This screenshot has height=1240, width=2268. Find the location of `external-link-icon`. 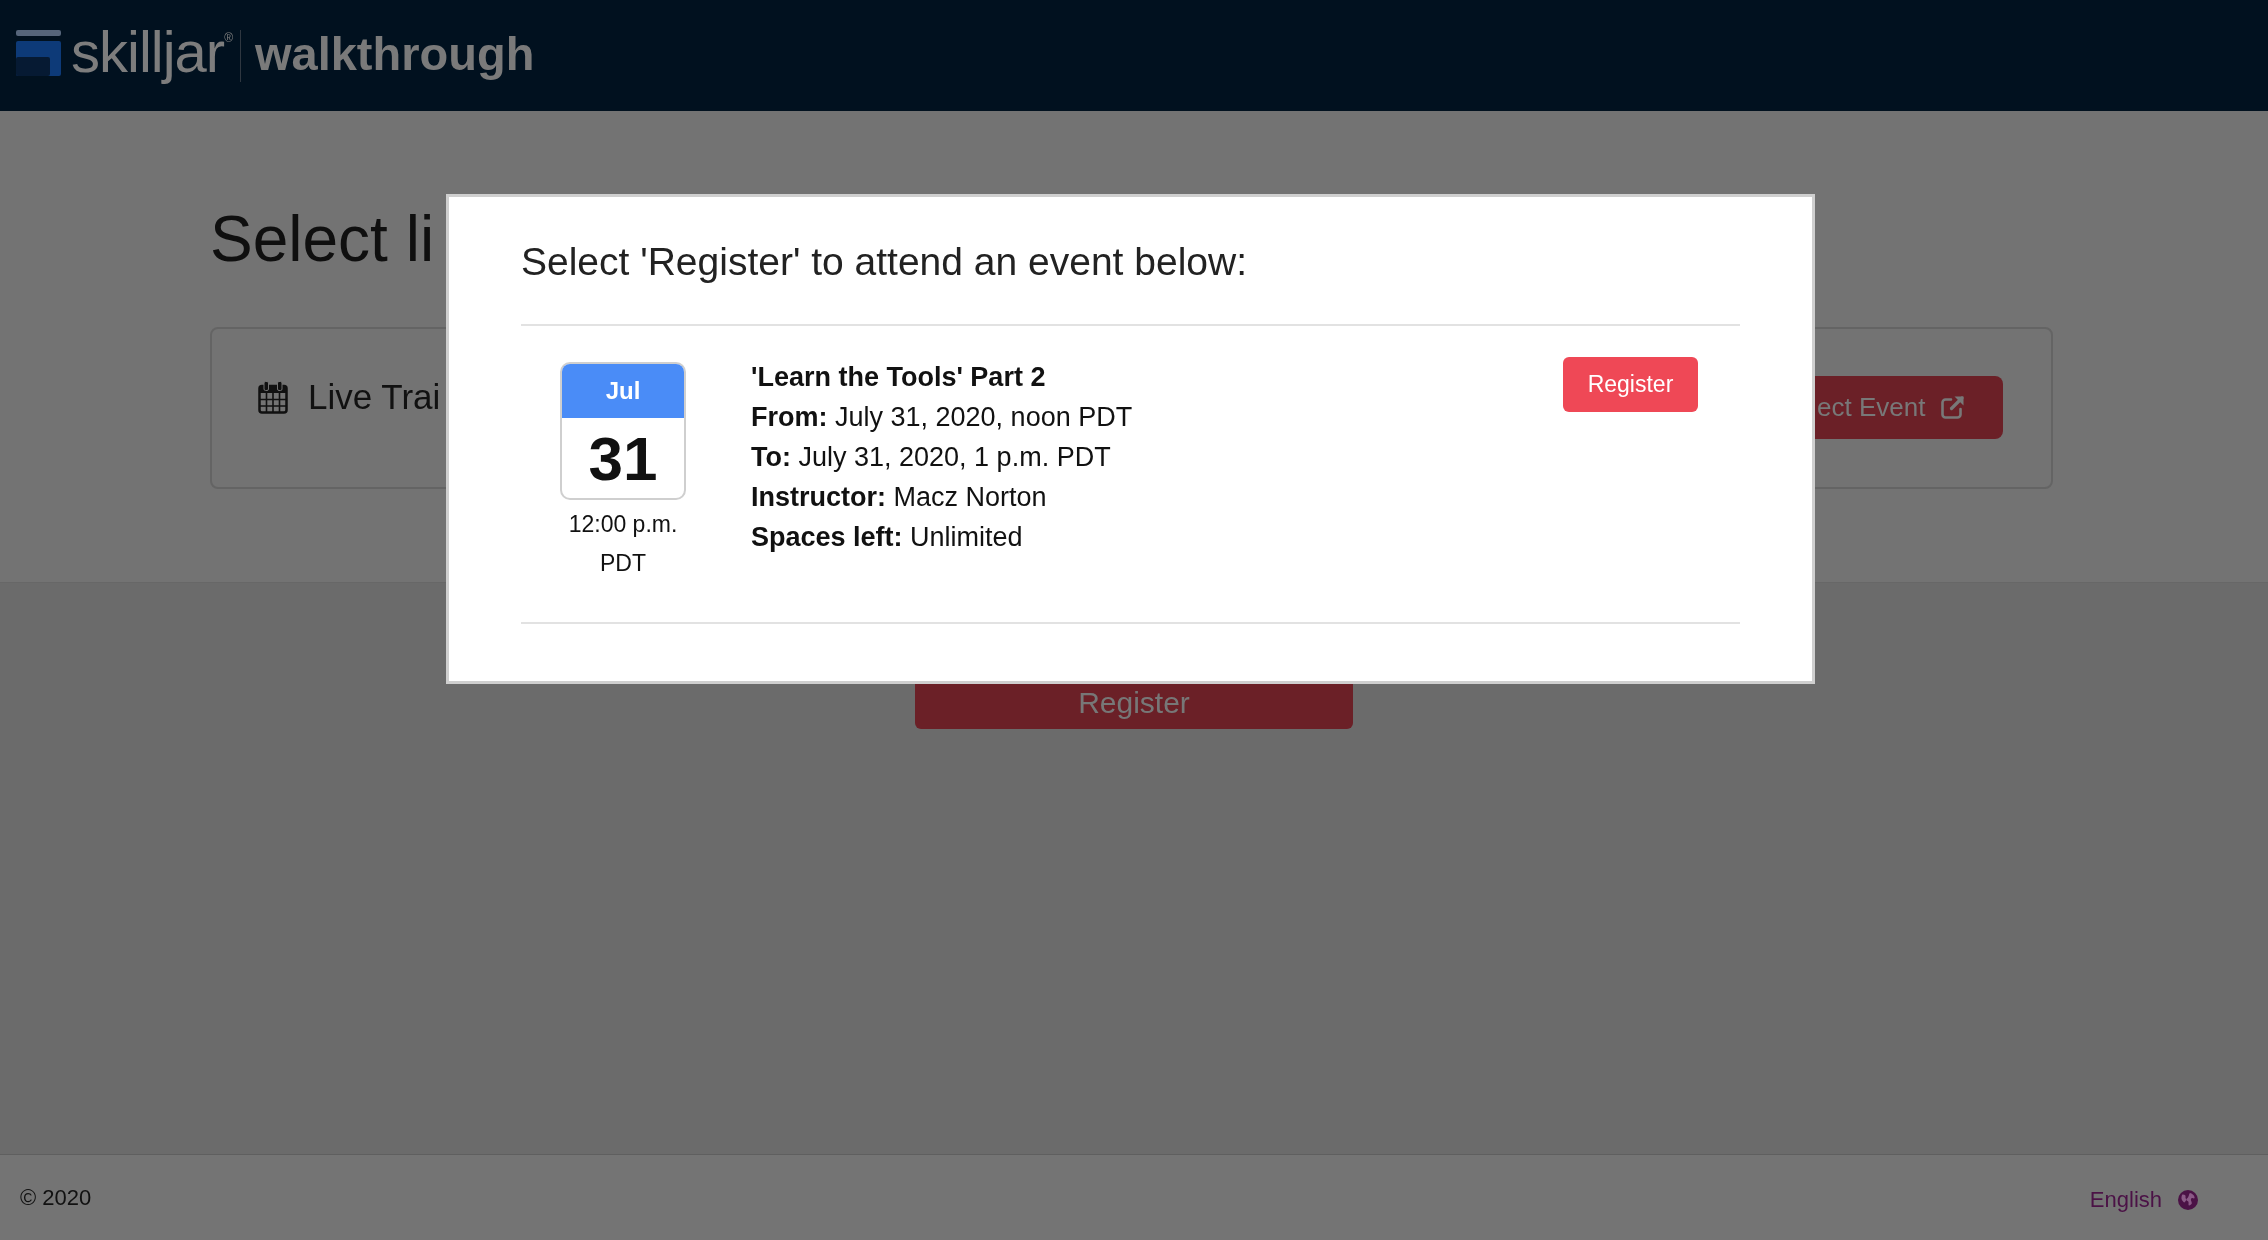

external-link-icon is located at coordinates (1953, 408).